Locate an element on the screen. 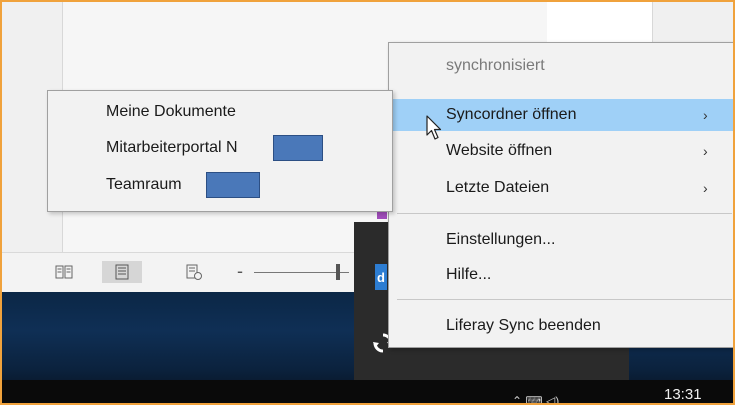 The height and width of the screenshot is (405, 735). menu-item-label: Website öffnen is located at coordinates (499, 150).